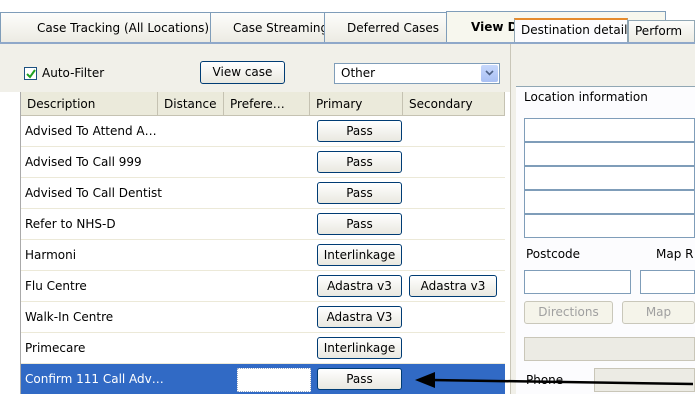  What do you see at coordinates (609, 349) in the screenshot?
I see `destination-status-bar` at bounding box center [609, 349].